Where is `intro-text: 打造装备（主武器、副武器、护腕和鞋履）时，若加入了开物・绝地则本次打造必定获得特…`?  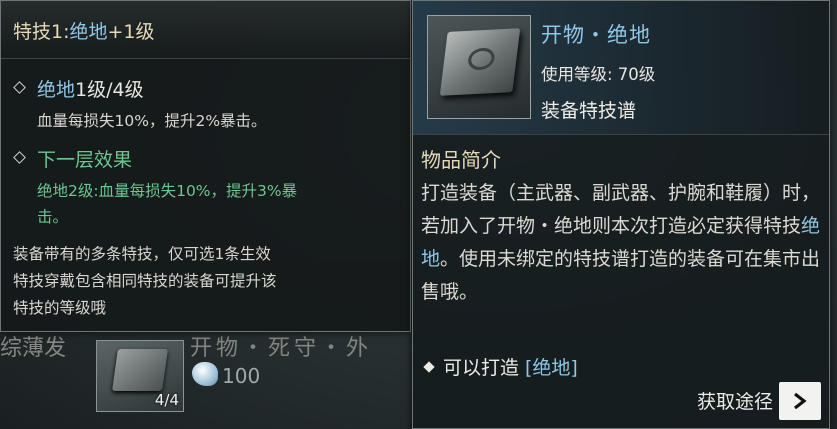
intro-text: 打造装备（主武器、副武器、护腕和鞋履）时，若加入了开物・绝地则本次打造必定获得特… is located at coordinates (621, 209).